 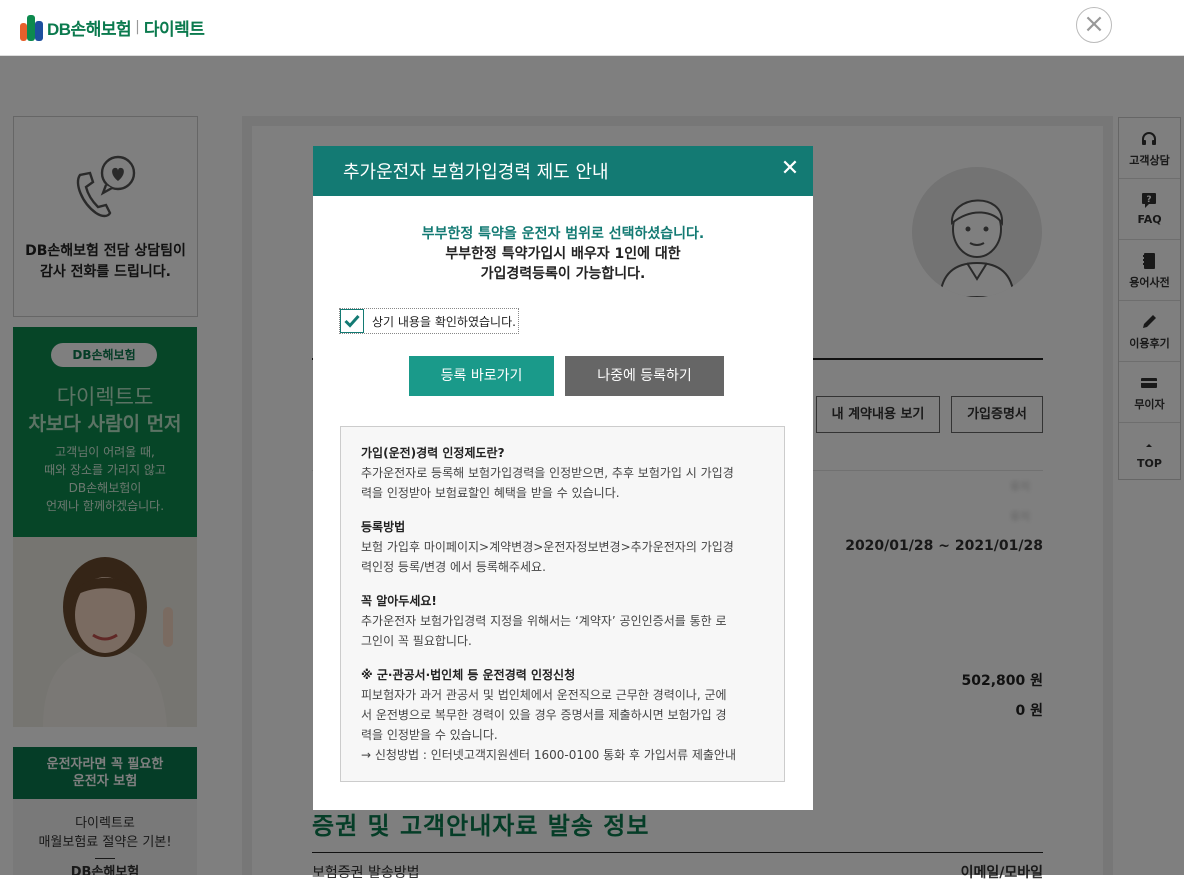 What do you see at coordinates (563, 254) in the screenshot?
I see `modal-intro-line-2: 부부한정 특약가입시 배우자 1인에 대한` at bounding box center [563, 254].